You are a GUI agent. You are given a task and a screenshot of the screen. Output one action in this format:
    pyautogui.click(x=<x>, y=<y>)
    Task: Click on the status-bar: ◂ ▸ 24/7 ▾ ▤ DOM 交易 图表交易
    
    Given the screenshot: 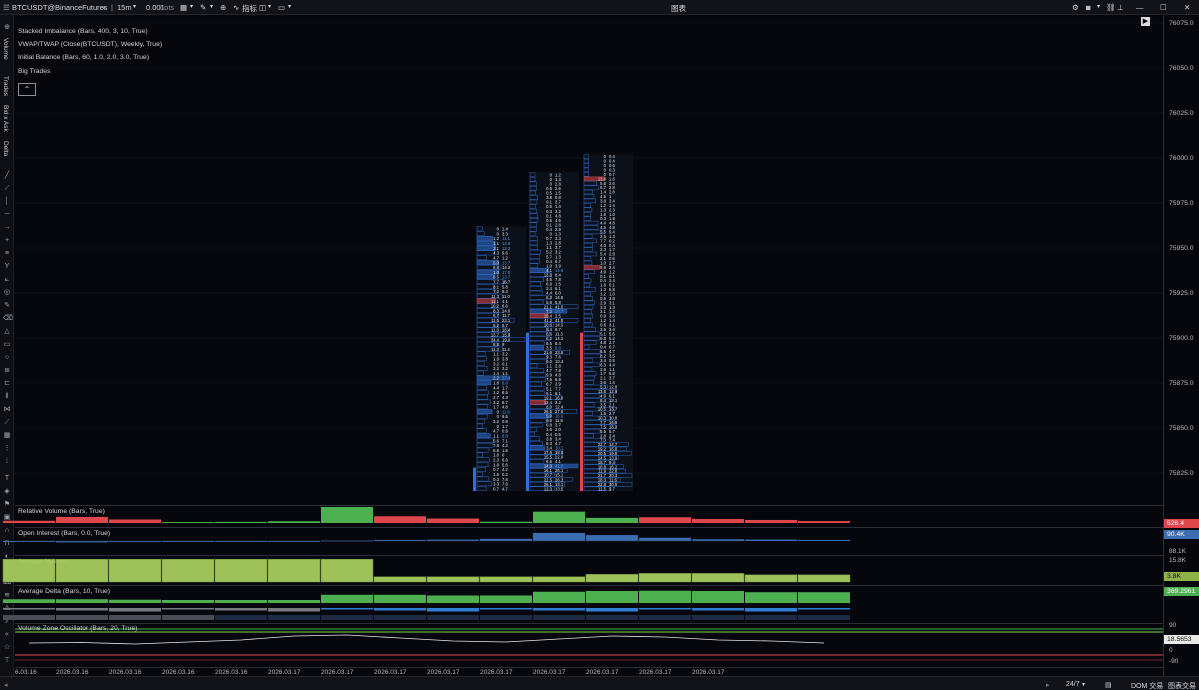 What is the action you would take?
    pyautogui.click(x=599, y=683)
    